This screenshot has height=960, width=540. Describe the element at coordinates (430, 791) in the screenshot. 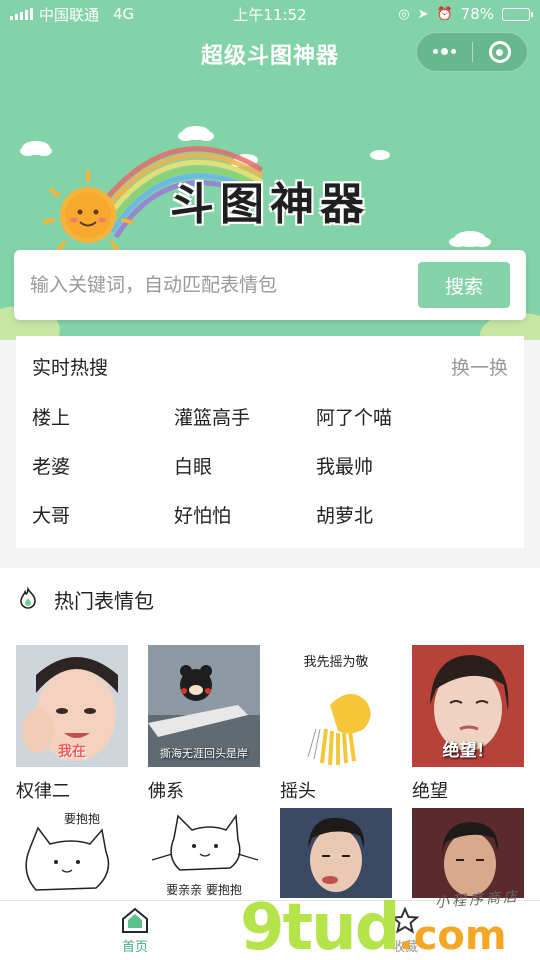

I see `sticker-label: 绝望` at that location.